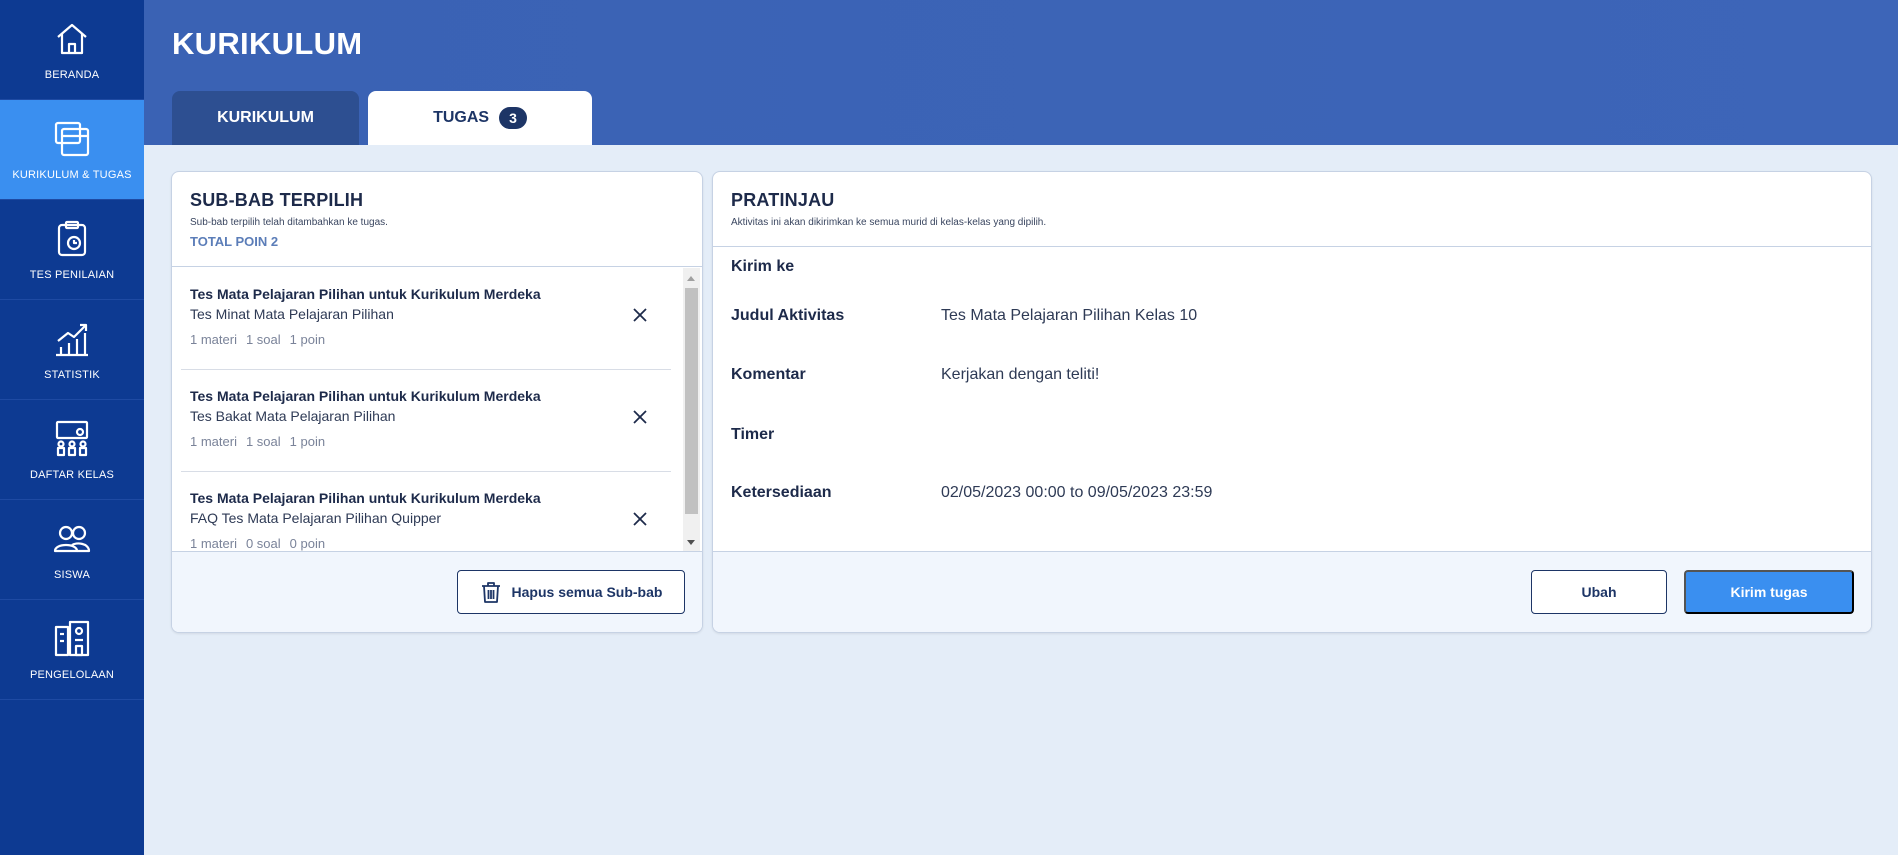 Image resolution: width=1898 pixels, height=855 pixels. I want to click on scroll-thumb, so click(691, 401).